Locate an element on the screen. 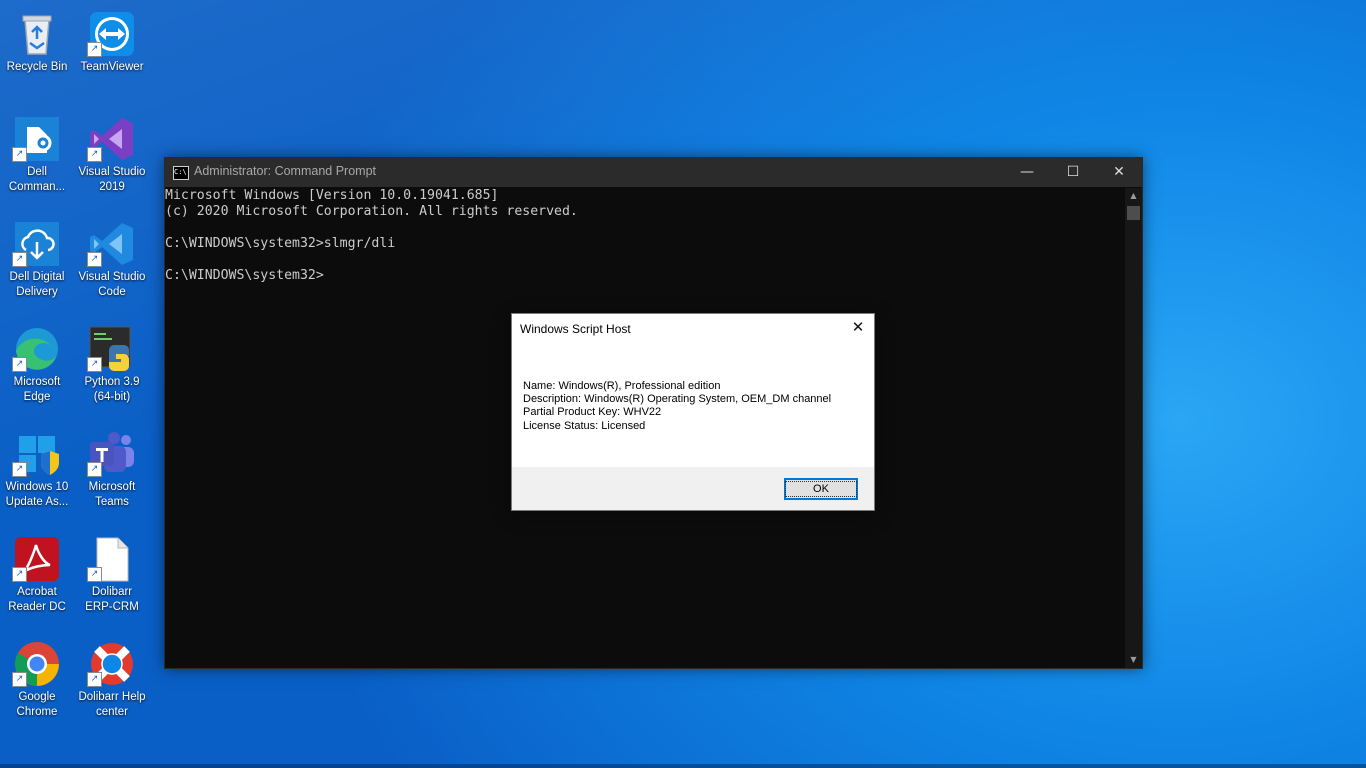 The height and width of the screenshot is (768, 1366). desktop-icon-chrome: ↗ Google Chrome is located at coordinates (37, 680).